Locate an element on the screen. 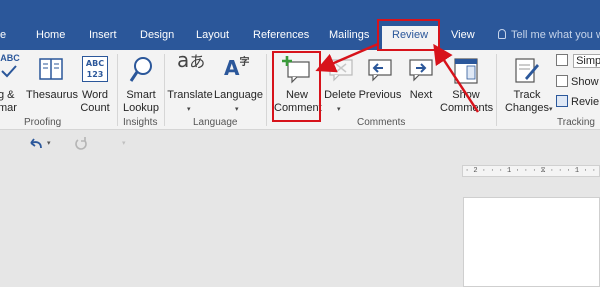 The width and height of the screenshot is (600, 287). arrow-to-new-comment is located at coordinates (347, 57).